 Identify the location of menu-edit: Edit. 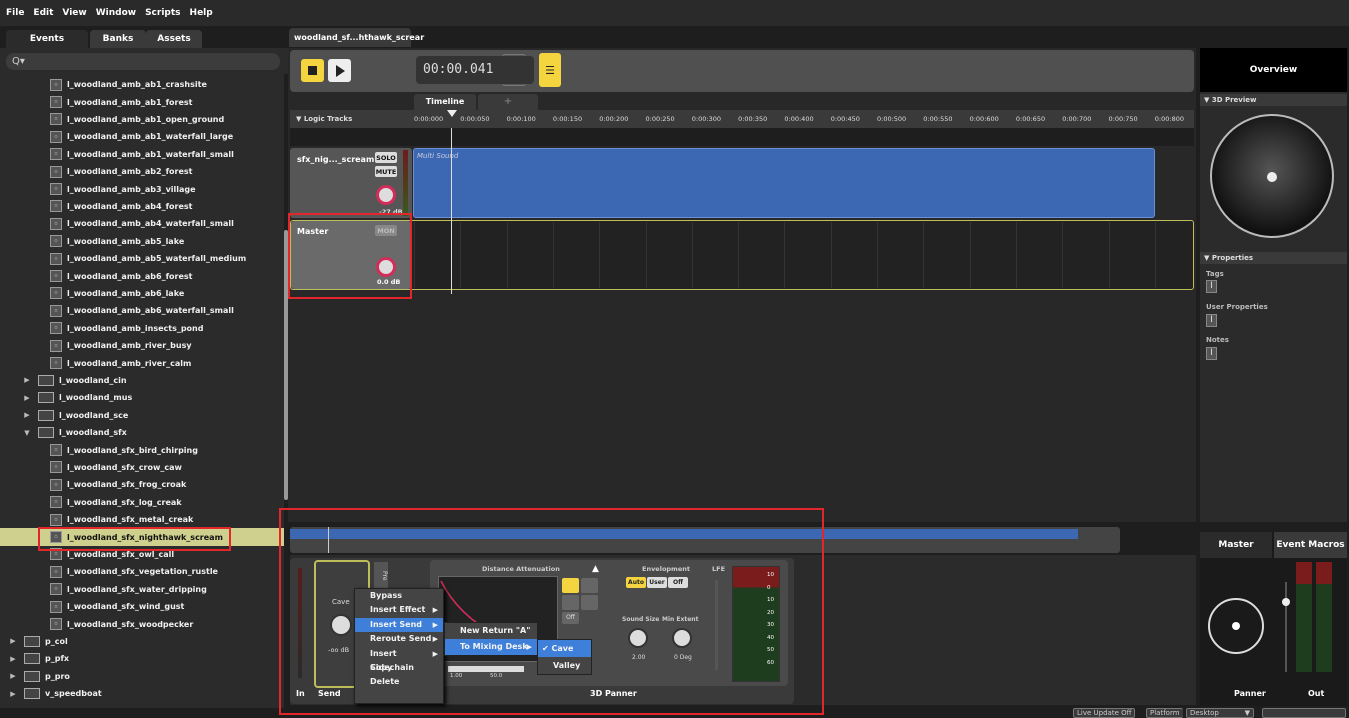
(43, 13).